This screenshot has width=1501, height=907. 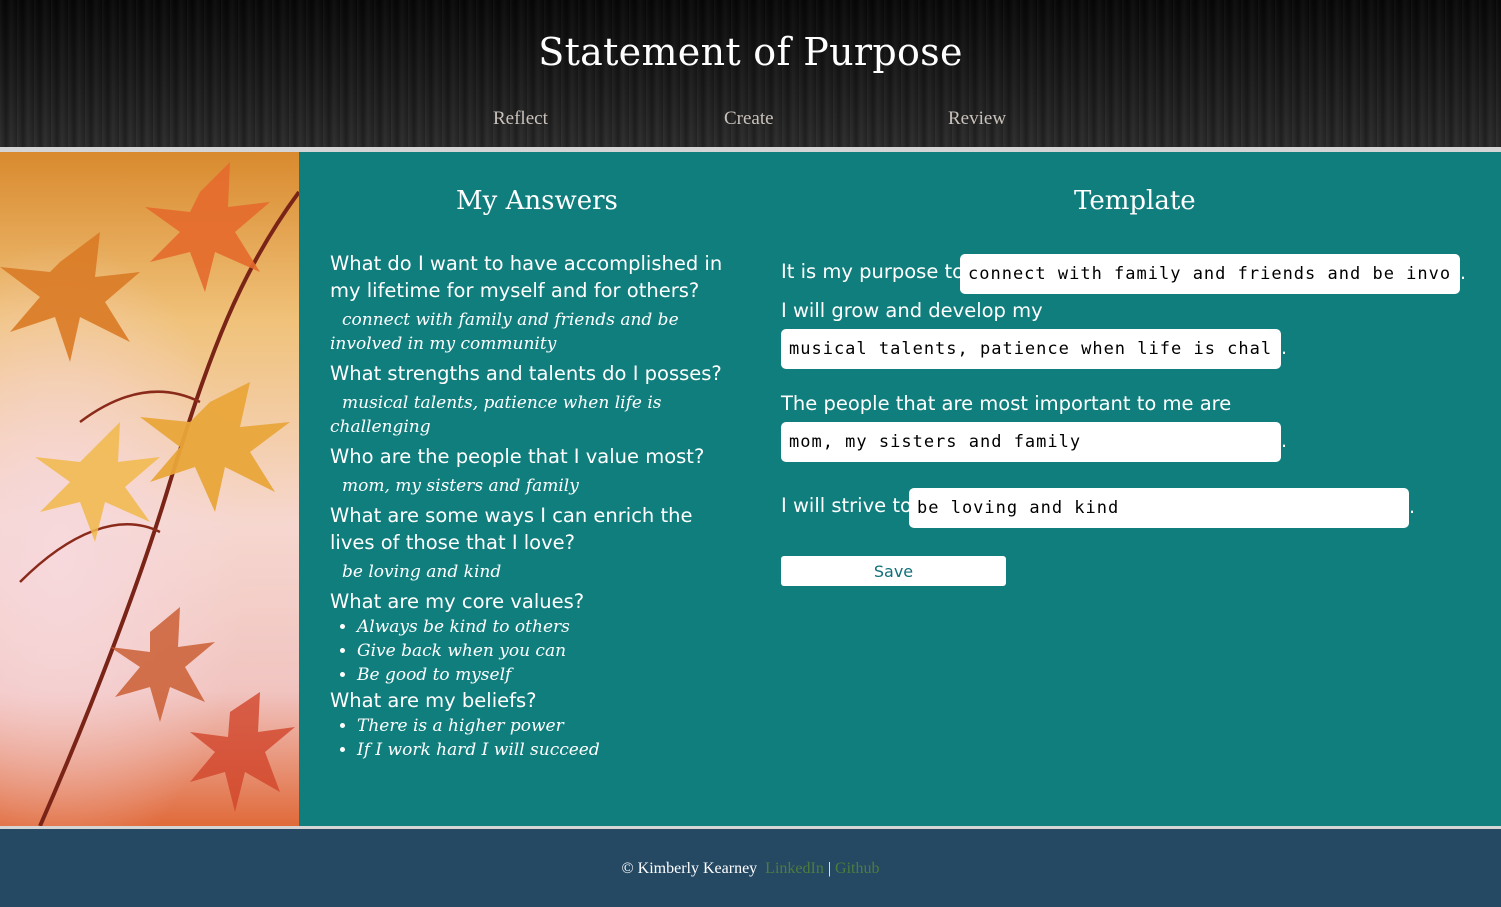 What do you see at coordinates (749, 119) in the screenshot?
I see `nav-create: Create` at bounding box center [749, 119].